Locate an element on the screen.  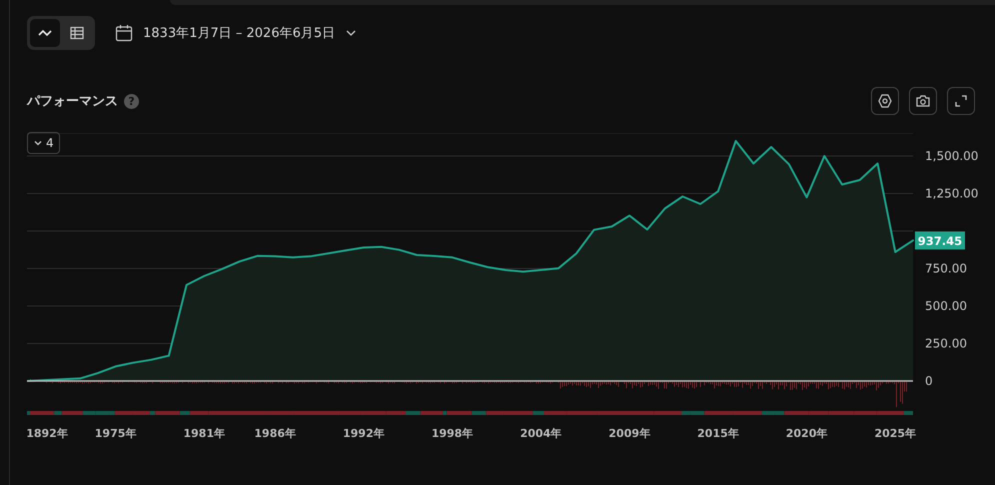
camera-icon is located at coordinates (923, 101).